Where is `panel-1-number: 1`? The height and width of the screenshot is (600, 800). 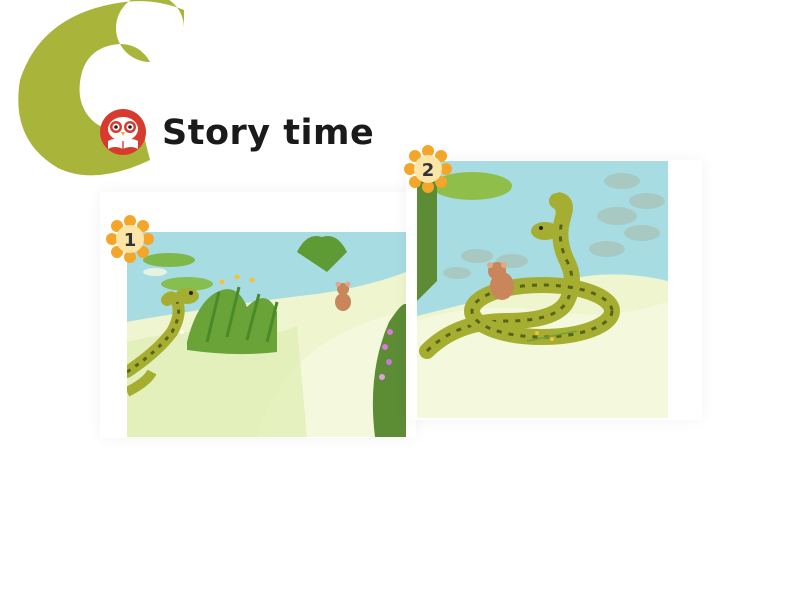
panel-1-number: 1 is located at coordinates (130, 240).